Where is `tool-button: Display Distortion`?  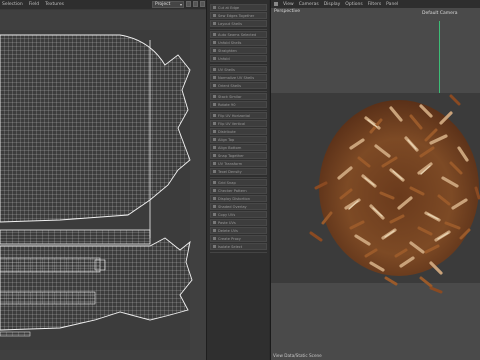
tool-button: Display Distortion is located at coordinates (238, 198).